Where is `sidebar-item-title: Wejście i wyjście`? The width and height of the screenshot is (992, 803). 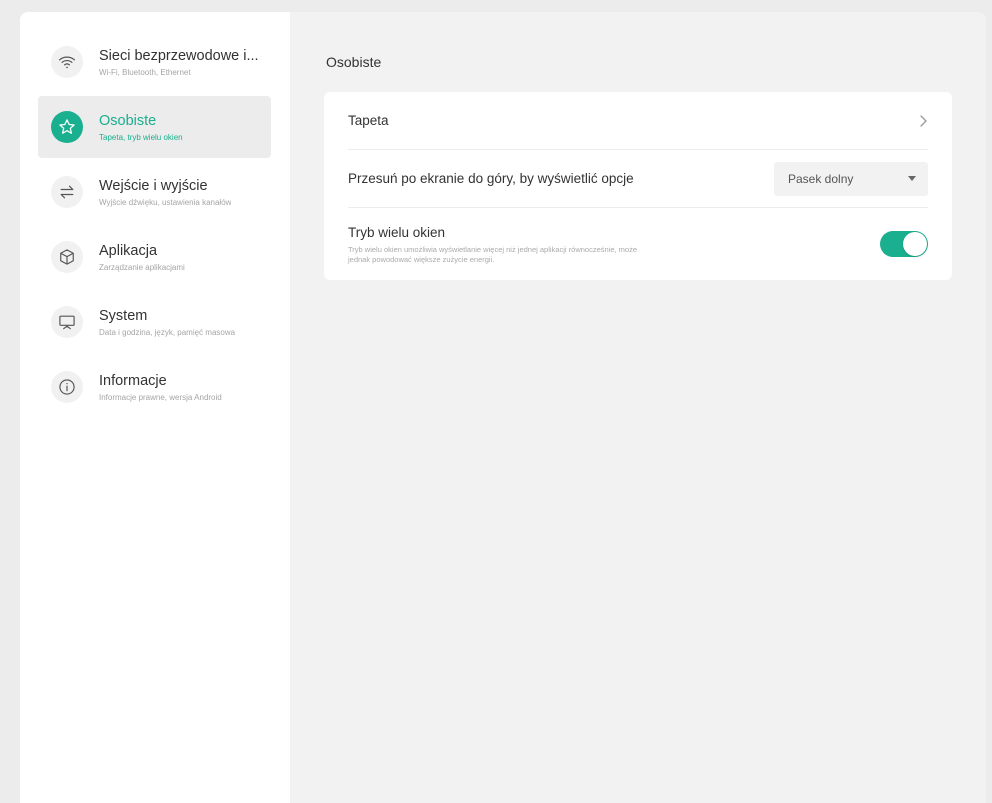
sidebar-item-title: Wejście i wyjście is located at coordinates (153, 185).